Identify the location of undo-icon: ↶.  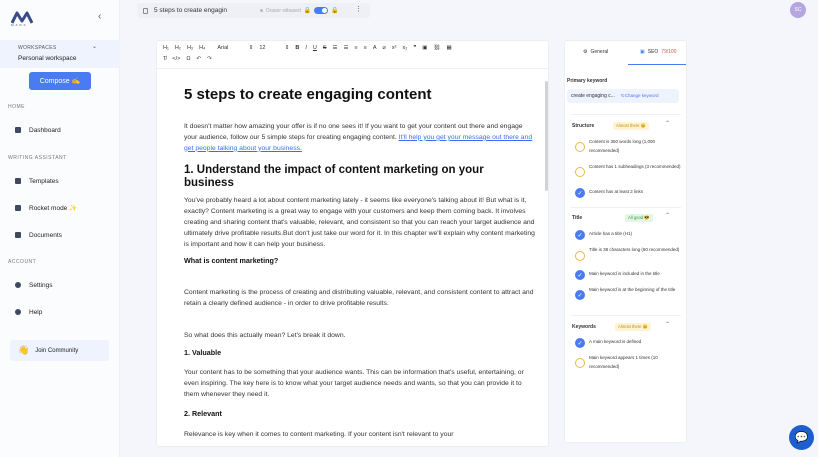
(198, 59).